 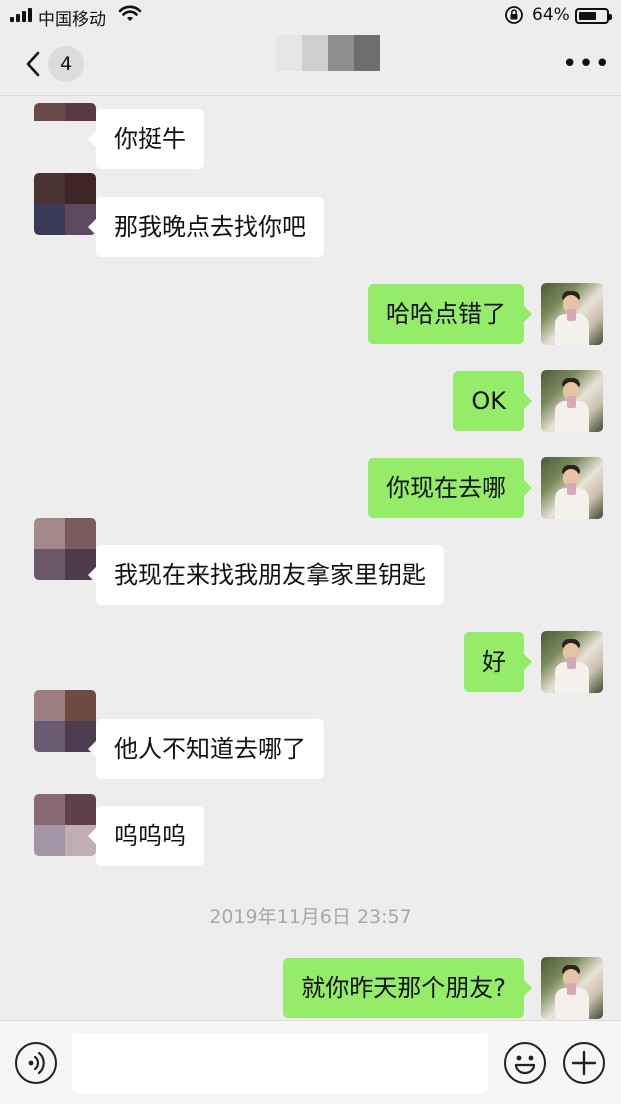 I want to click on message-bubble-incoming: 他人不知道去哪了, so click(x=206, y=749).